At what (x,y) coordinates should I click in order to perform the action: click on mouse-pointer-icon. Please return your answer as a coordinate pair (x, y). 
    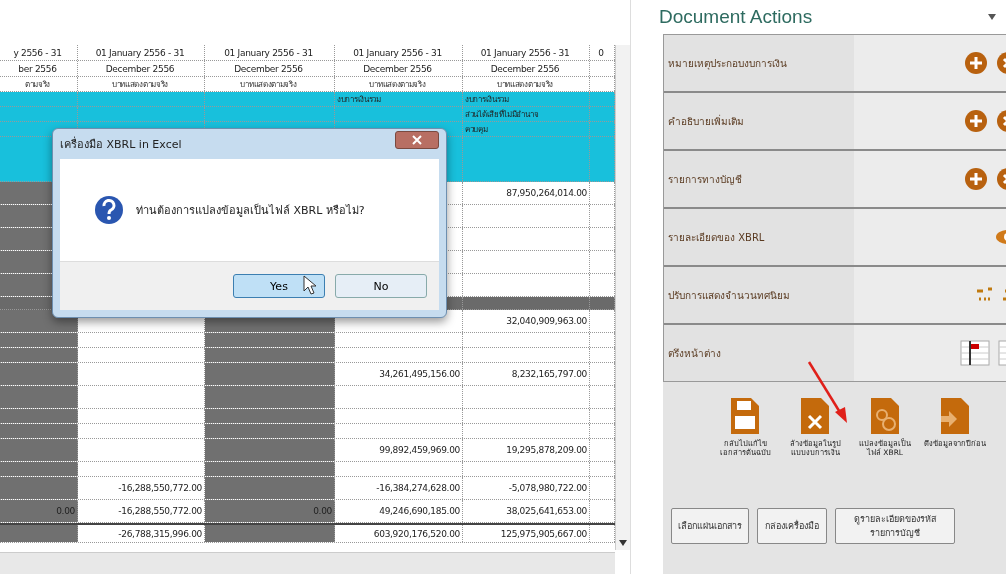
    Looking at the image, I should click on (310, 285).